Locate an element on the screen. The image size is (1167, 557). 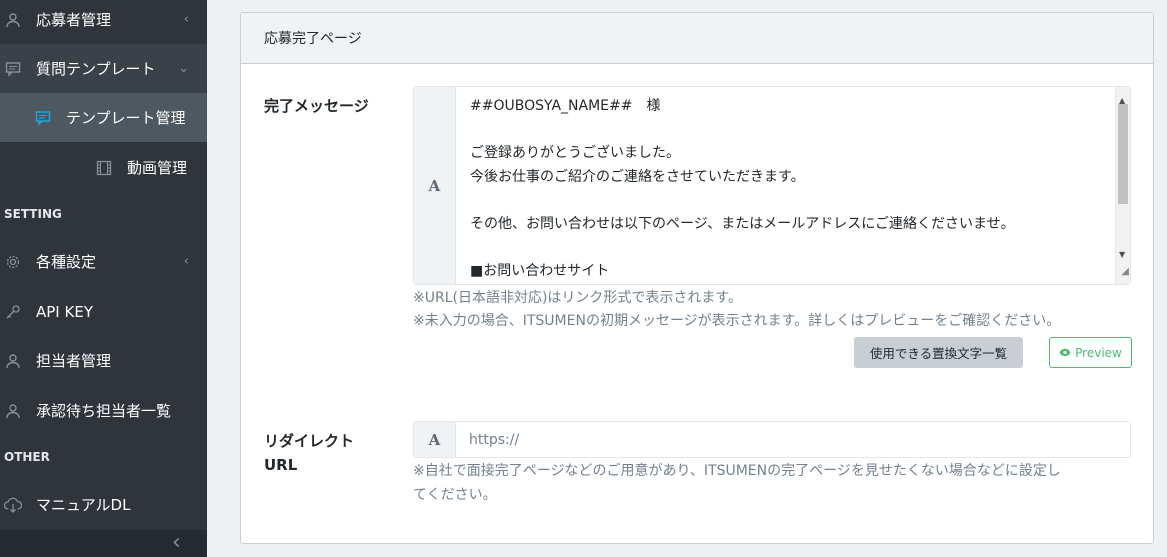
textarea-line: ご登録ありがとうございました。 is located at coordinates (575, 153).